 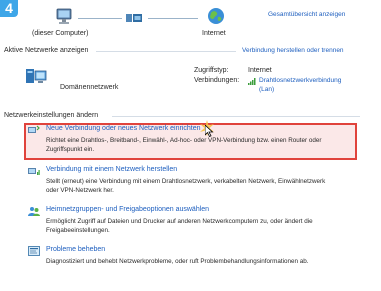 I want to click on access-type-label: Zugriffstyp:, so click(x=211, y=70).